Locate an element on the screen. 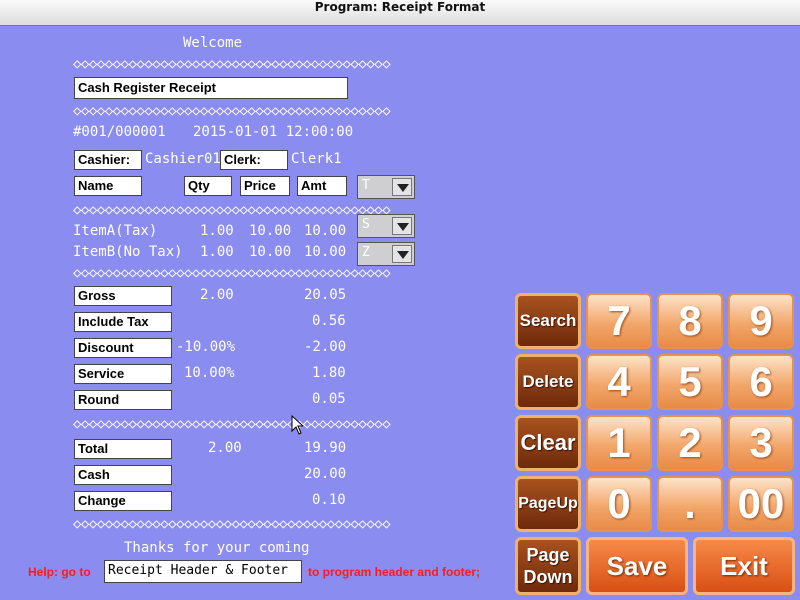  receipt-datetime: 2015-01-01 12:00:00 is located at coordinates (273, 132).